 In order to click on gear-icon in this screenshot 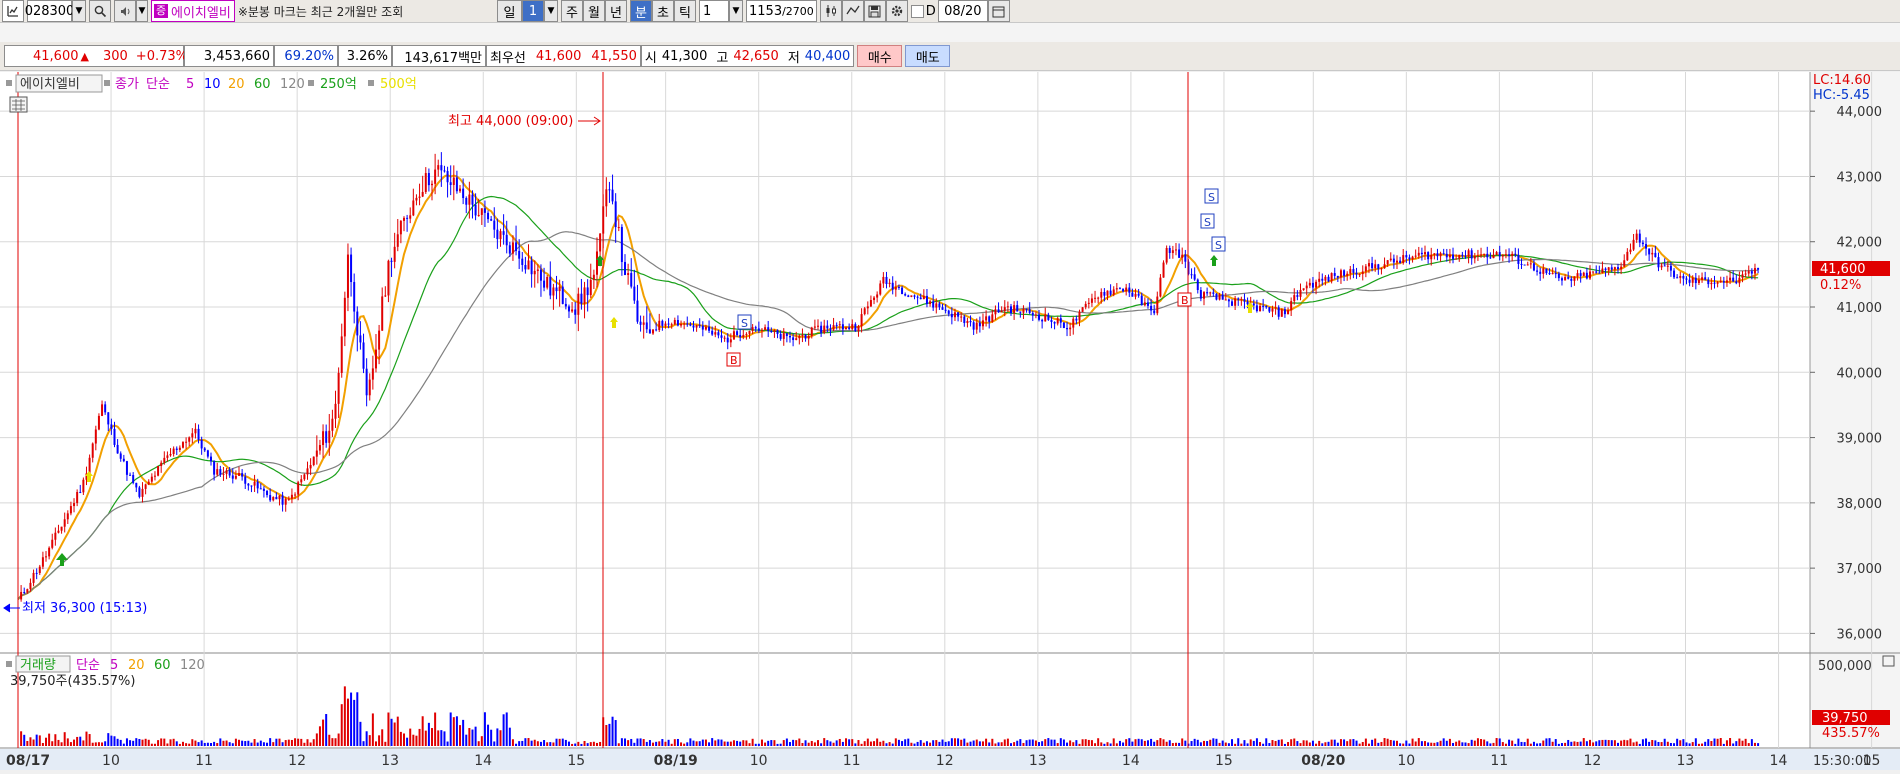, I will do `click(896, 11)`.